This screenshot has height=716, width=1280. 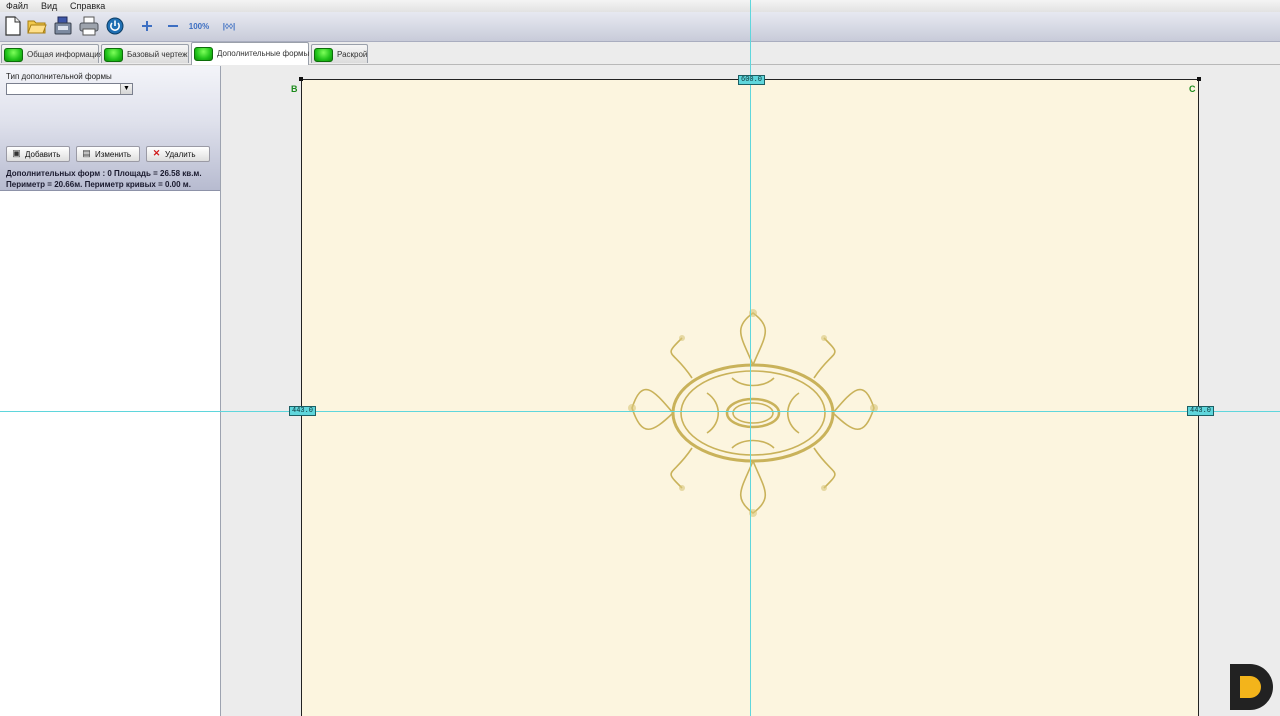 What do you see at coordinates (17, 6) in the screenshot?
I see `menu-file: Файл` at bounding box center [17, 6].